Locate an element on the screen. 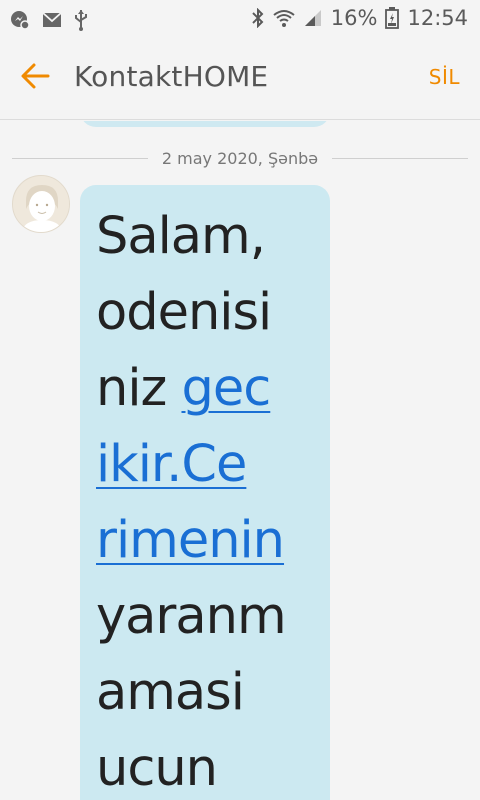 The height and width of the screenshot is (800, 480). contact-avatar is located at coordinates (41, 204).